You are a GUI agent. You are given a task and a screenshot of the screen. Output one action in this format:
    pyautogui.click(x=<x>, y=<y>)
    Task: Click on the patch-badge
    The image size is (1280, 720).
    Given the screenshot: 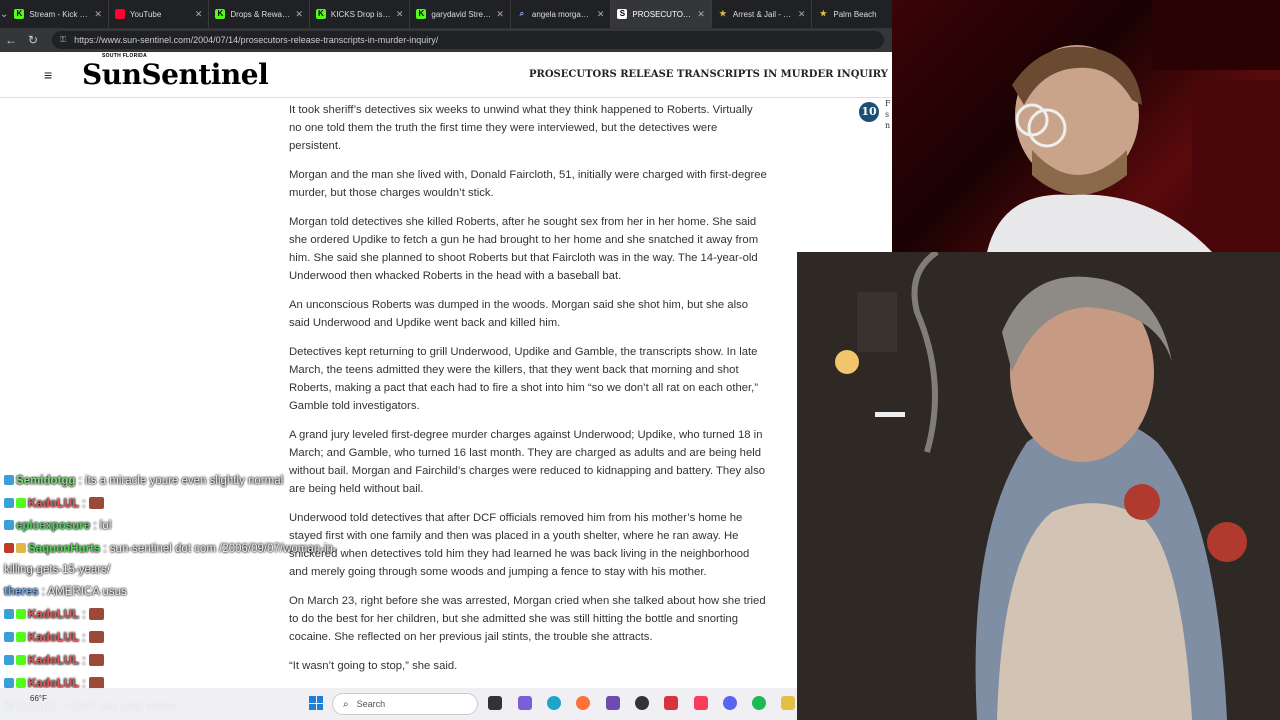 What is the action you would take?
    pyautogui.click(x=1142, y=502)
    